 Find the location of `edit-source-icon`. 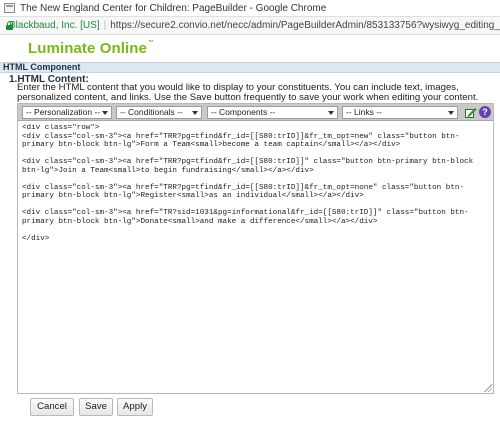

edit-source-icon is located at coordinates (471, 112).